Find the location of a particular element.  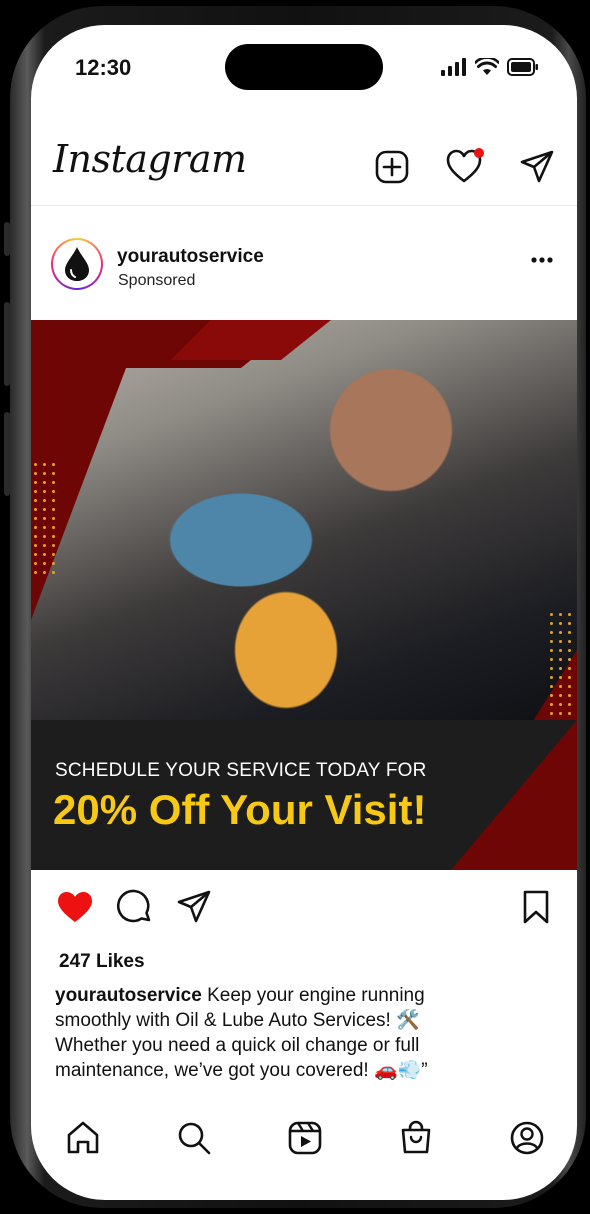

volume-down-button is located at coordinates (7, 454).